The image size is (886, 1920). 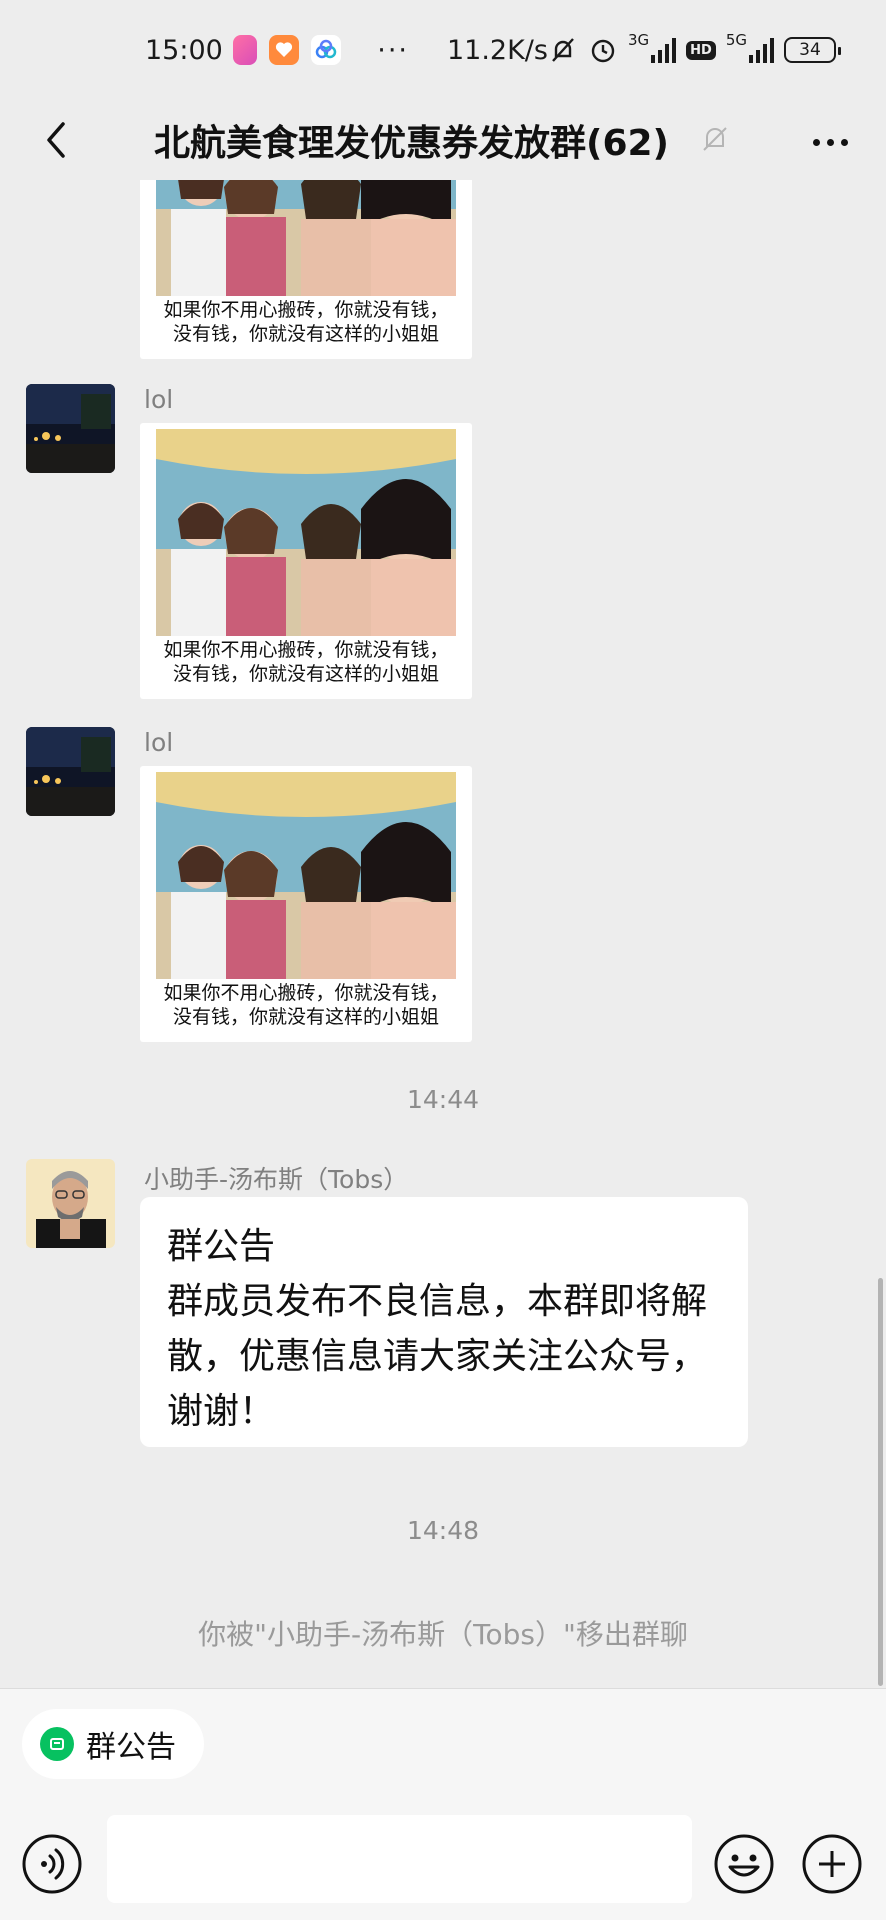 What do you see at coordinates (701, 50) in the screenshot?
I see `hd-badge: HD` at bounding box center [701, 50].